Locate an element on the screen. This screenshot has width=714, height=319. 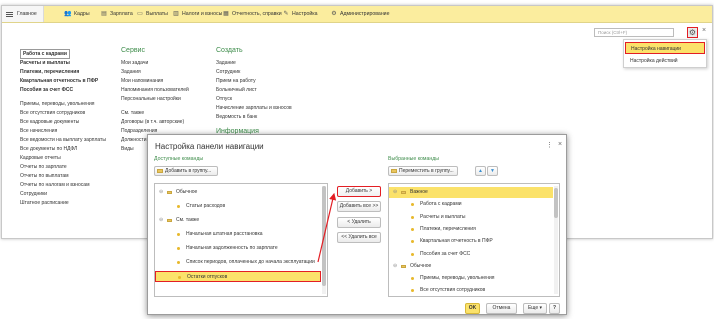
tree-item-row: Начальная штатная расстановка is located at coordinates (238, 234).